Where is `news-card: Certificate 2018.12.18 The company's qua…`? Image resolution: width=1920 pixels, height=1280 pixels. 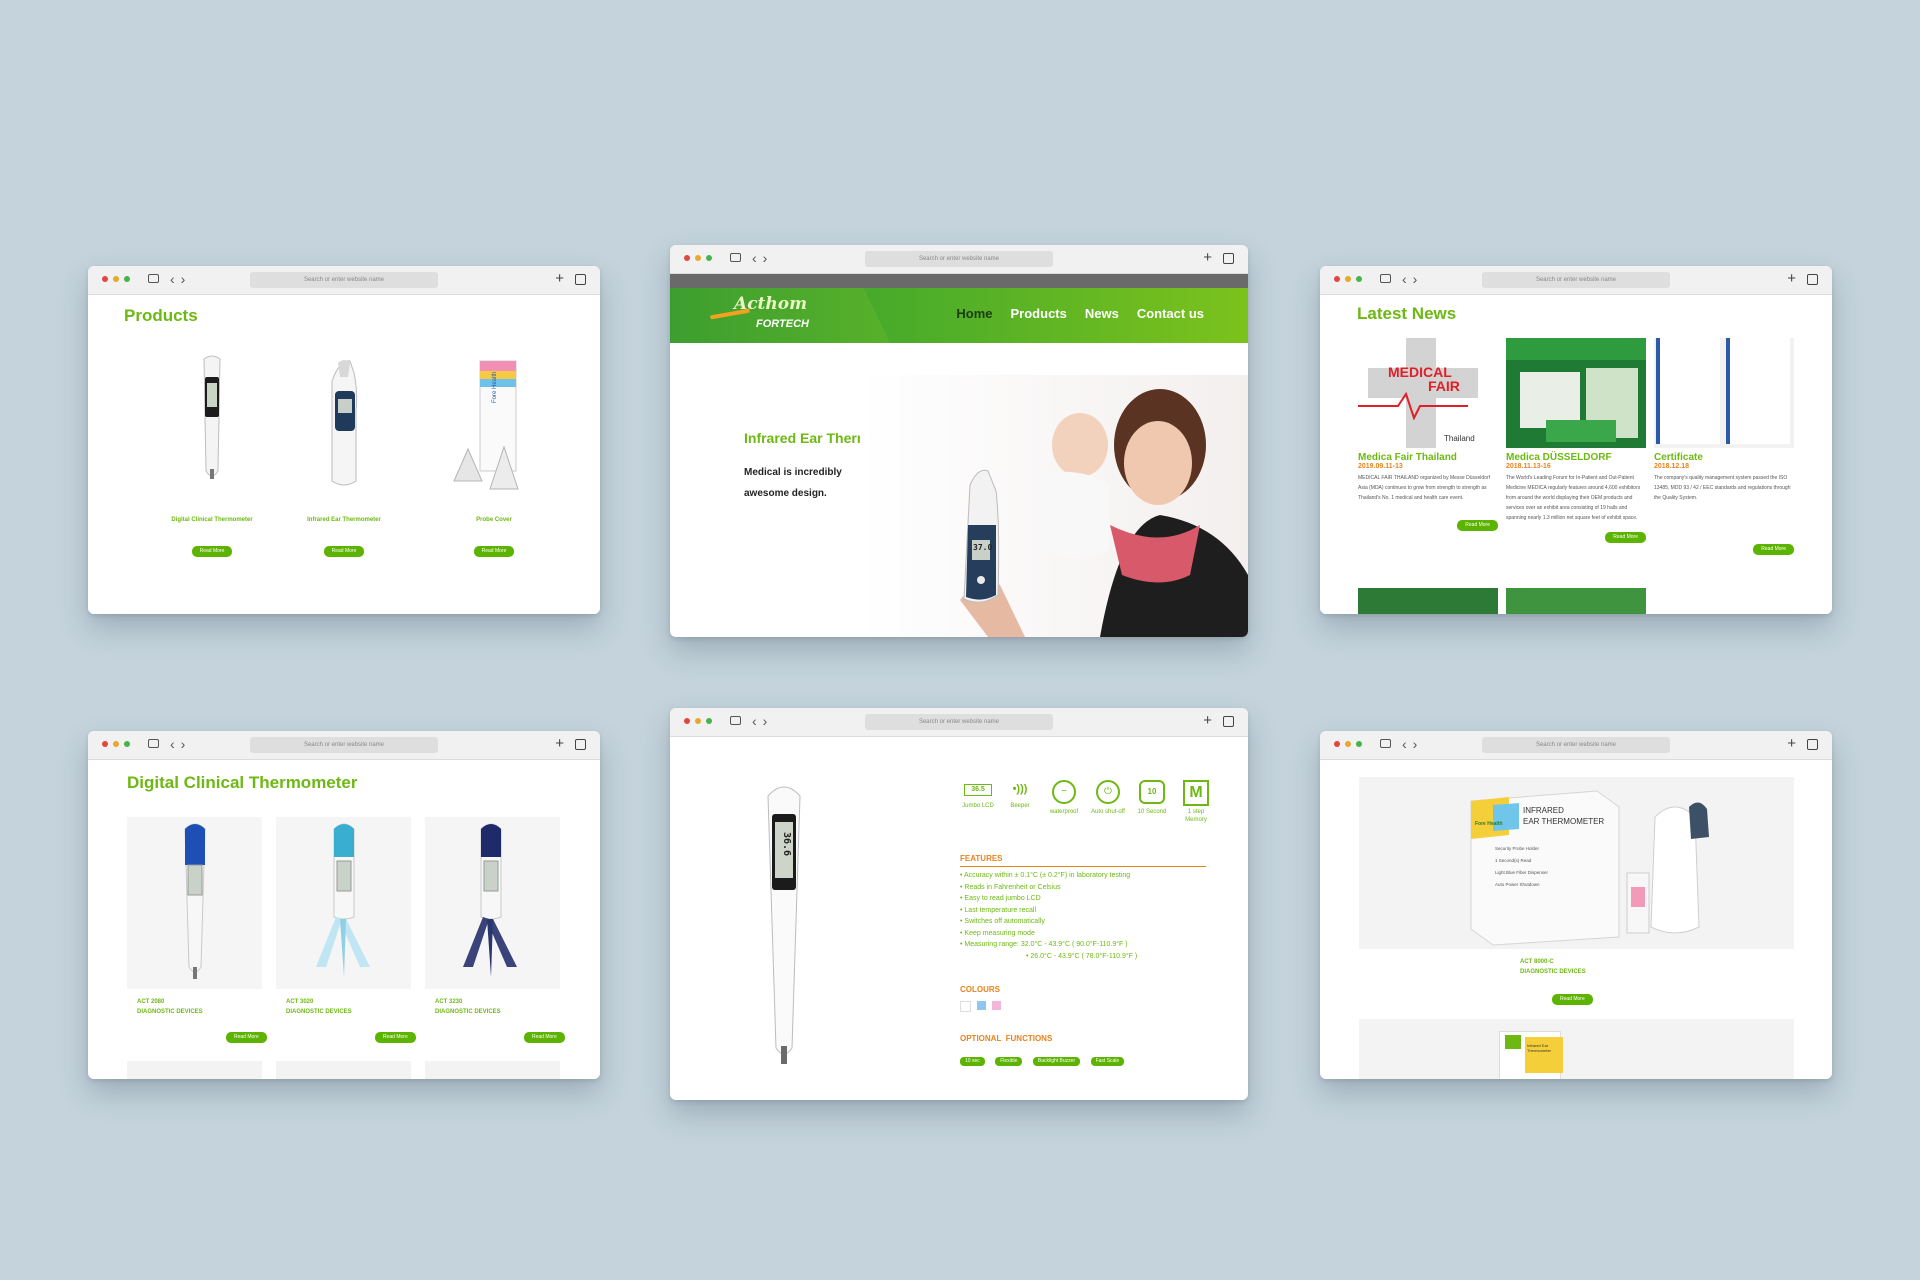 news-card: Certificate 2018.12.18 The company's qua… is located at coordinates (1724, 446).